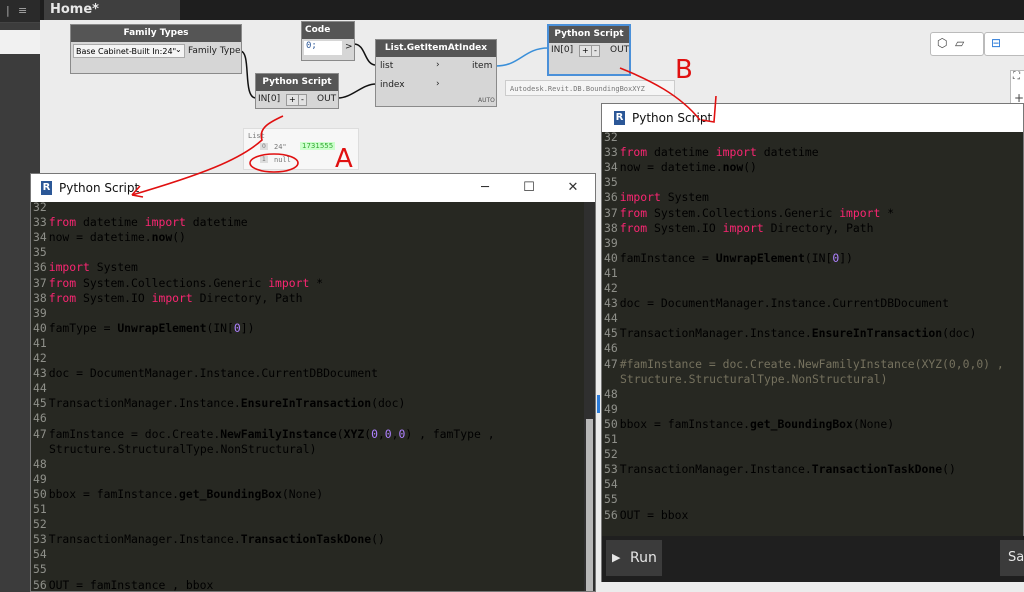 This screenshot has width=1024, height=592. Describe the element at coordinates (709, 109) in the screenshot. I see `annotation-arrowhead-b` at that location.